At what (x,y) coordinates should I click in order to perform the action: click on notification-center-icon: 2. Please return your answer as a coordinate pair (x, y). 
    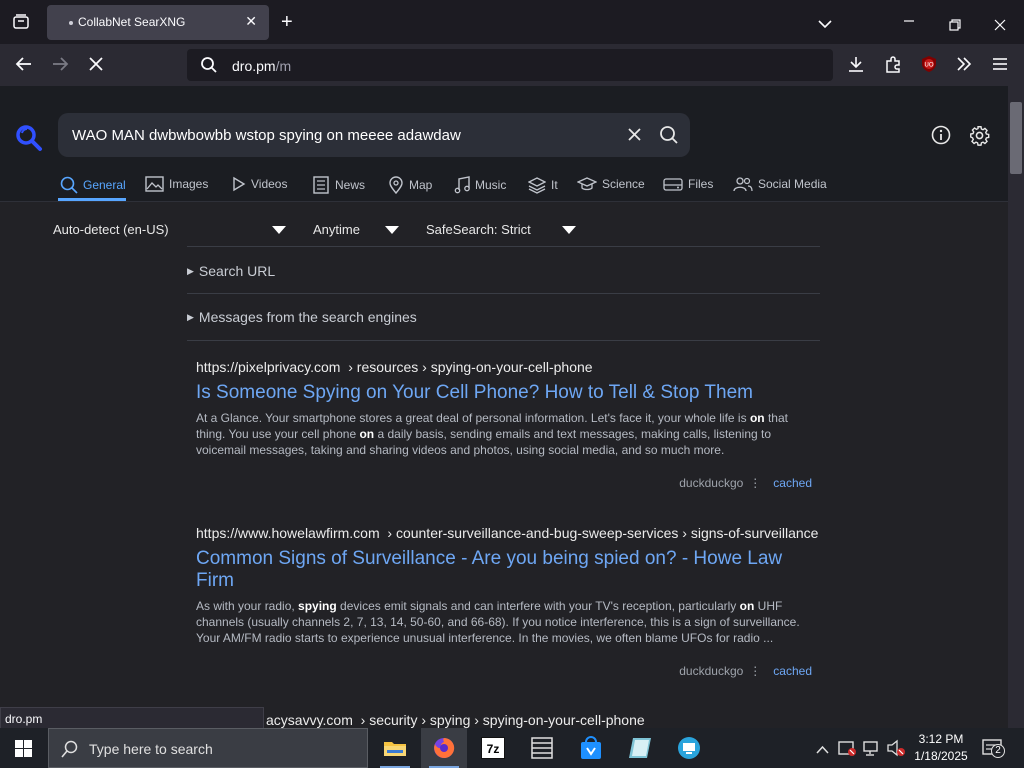
    Looking at the image, I should click on (994, 751).